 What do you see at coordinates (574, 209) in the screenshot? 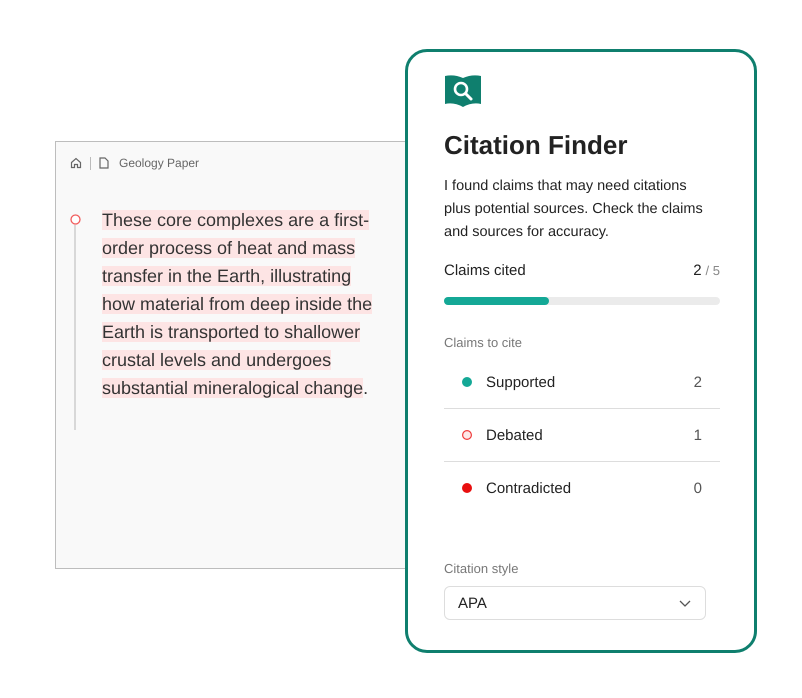
I see `panel-description: I found claims that may need citations plus potential sources. Check the claims and sources for accuracy.` at bounding box center [574, 209].